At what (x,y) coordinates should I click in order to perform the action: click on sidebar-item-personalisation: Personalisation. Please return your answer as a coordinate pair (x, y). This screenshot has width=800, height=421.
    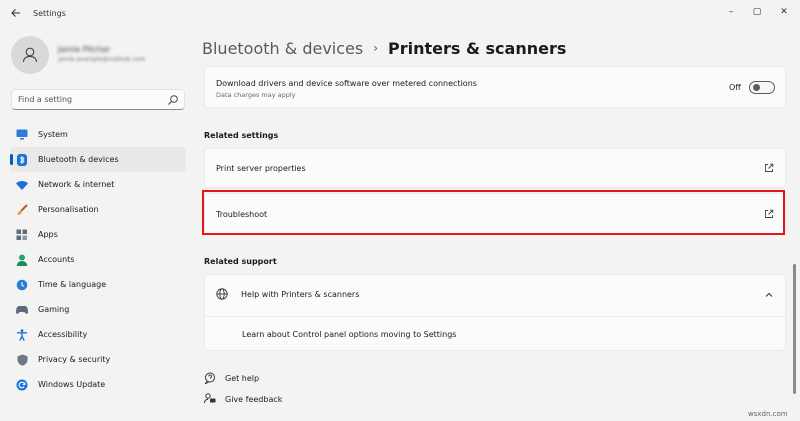
    Looking at the image, I should click on (98, 209).